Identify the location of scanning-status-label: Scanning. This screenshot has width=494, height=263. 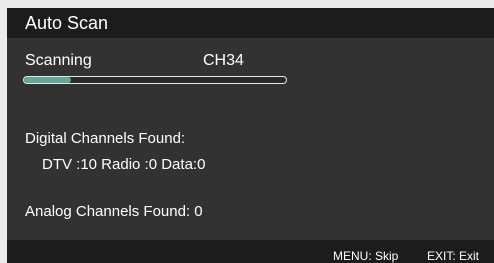
(58, 60).